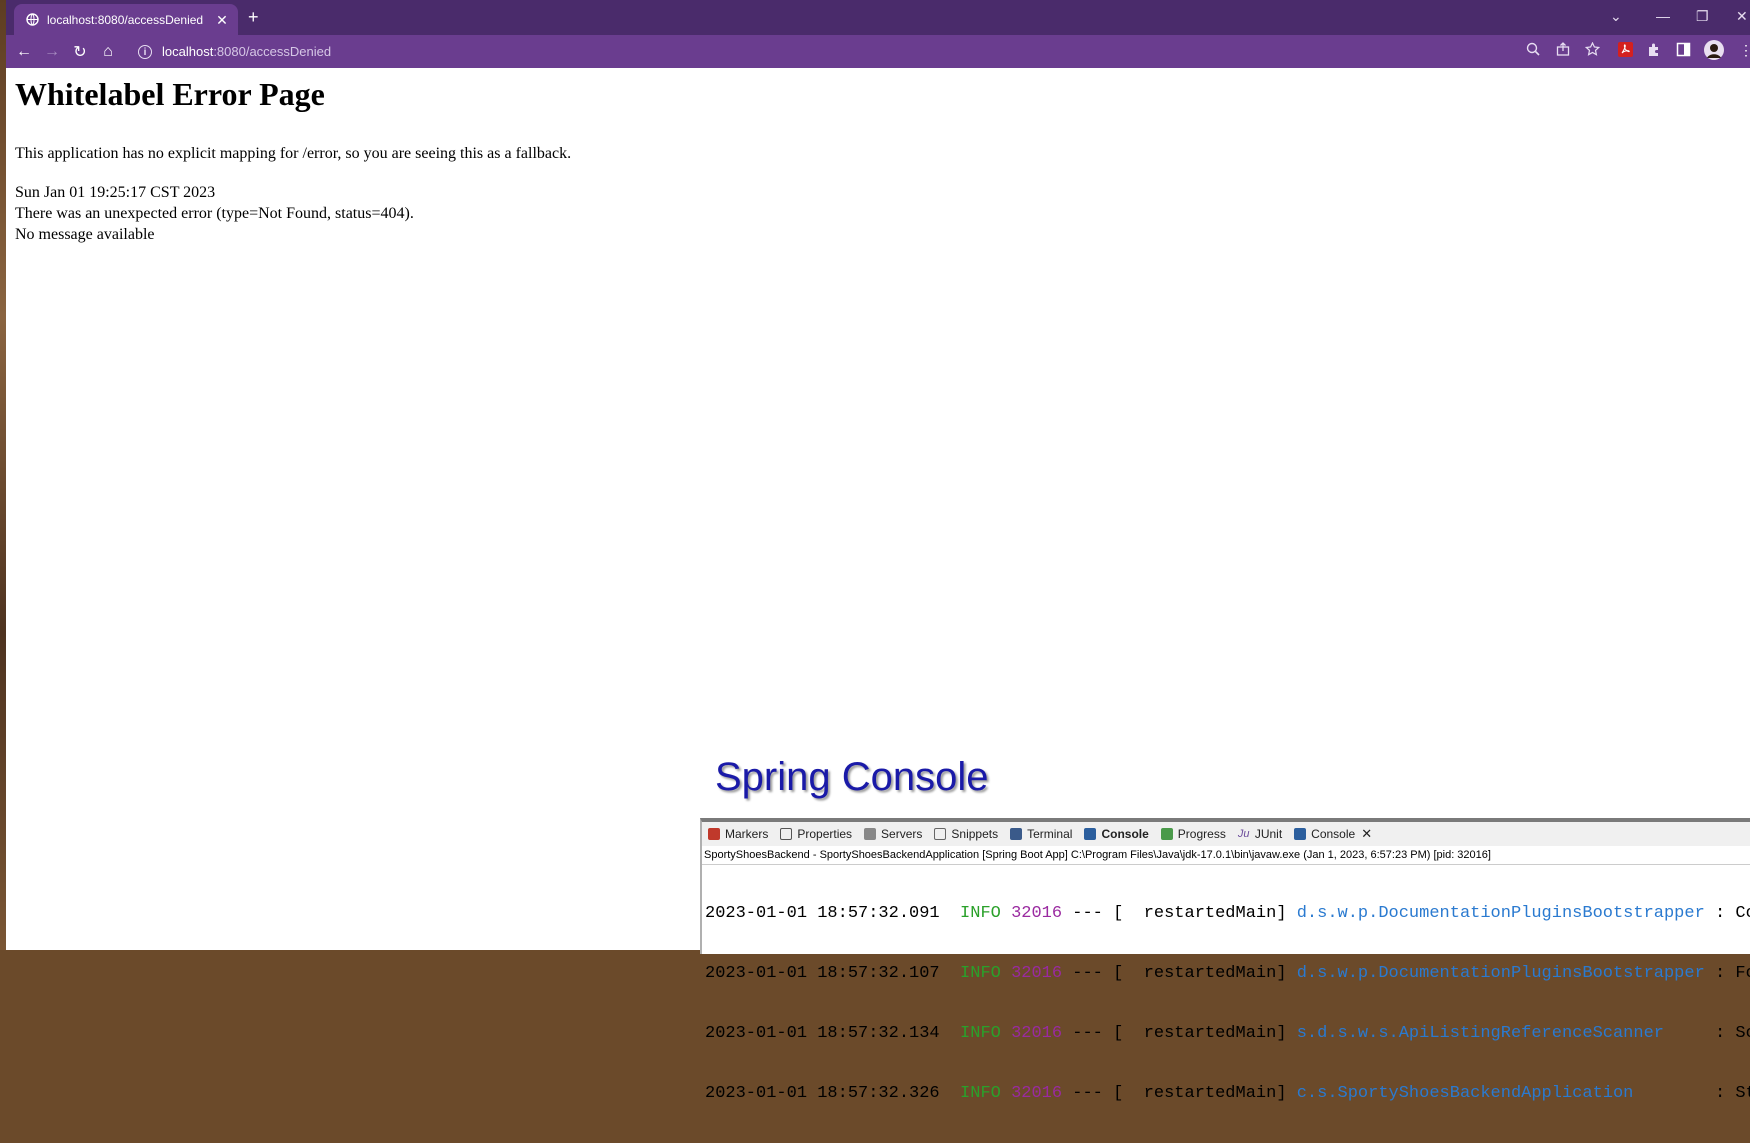 This screenshot has height=1143, width=1750. What do you see at coordinates (222, 20) in the screenshot?
I see `tab-close-icon: ✕` at bounding box center [222, 20].